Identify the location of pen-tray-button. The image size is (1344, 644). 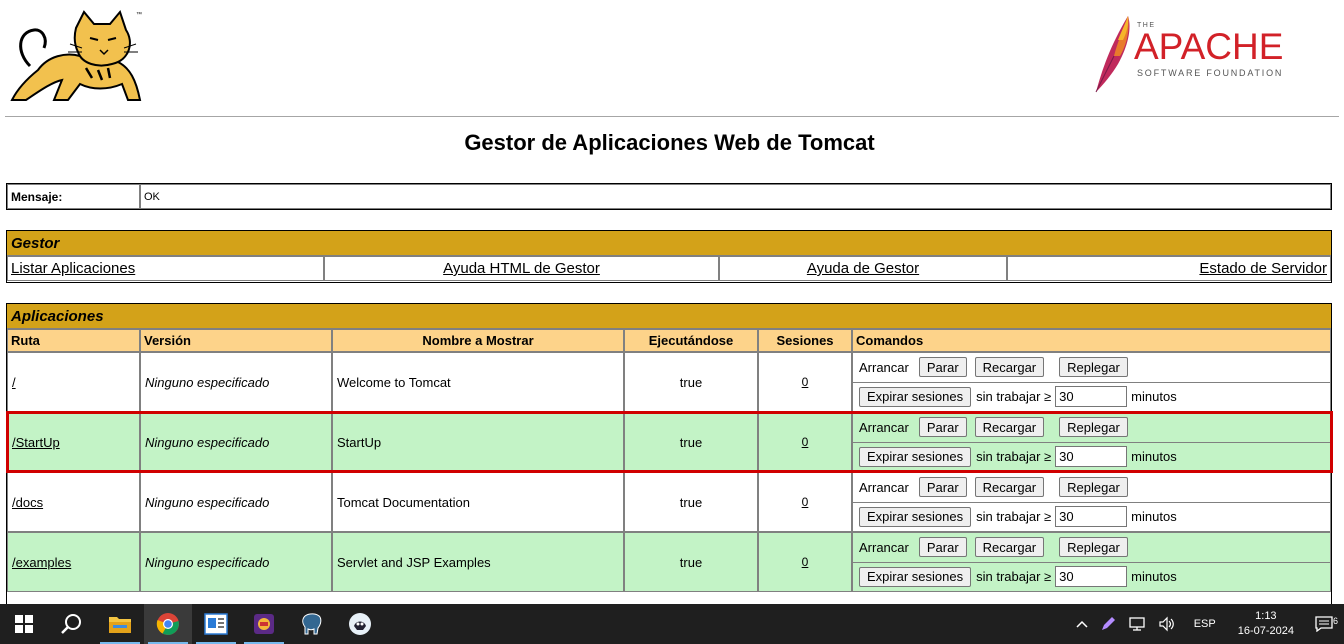
(1108, 624).